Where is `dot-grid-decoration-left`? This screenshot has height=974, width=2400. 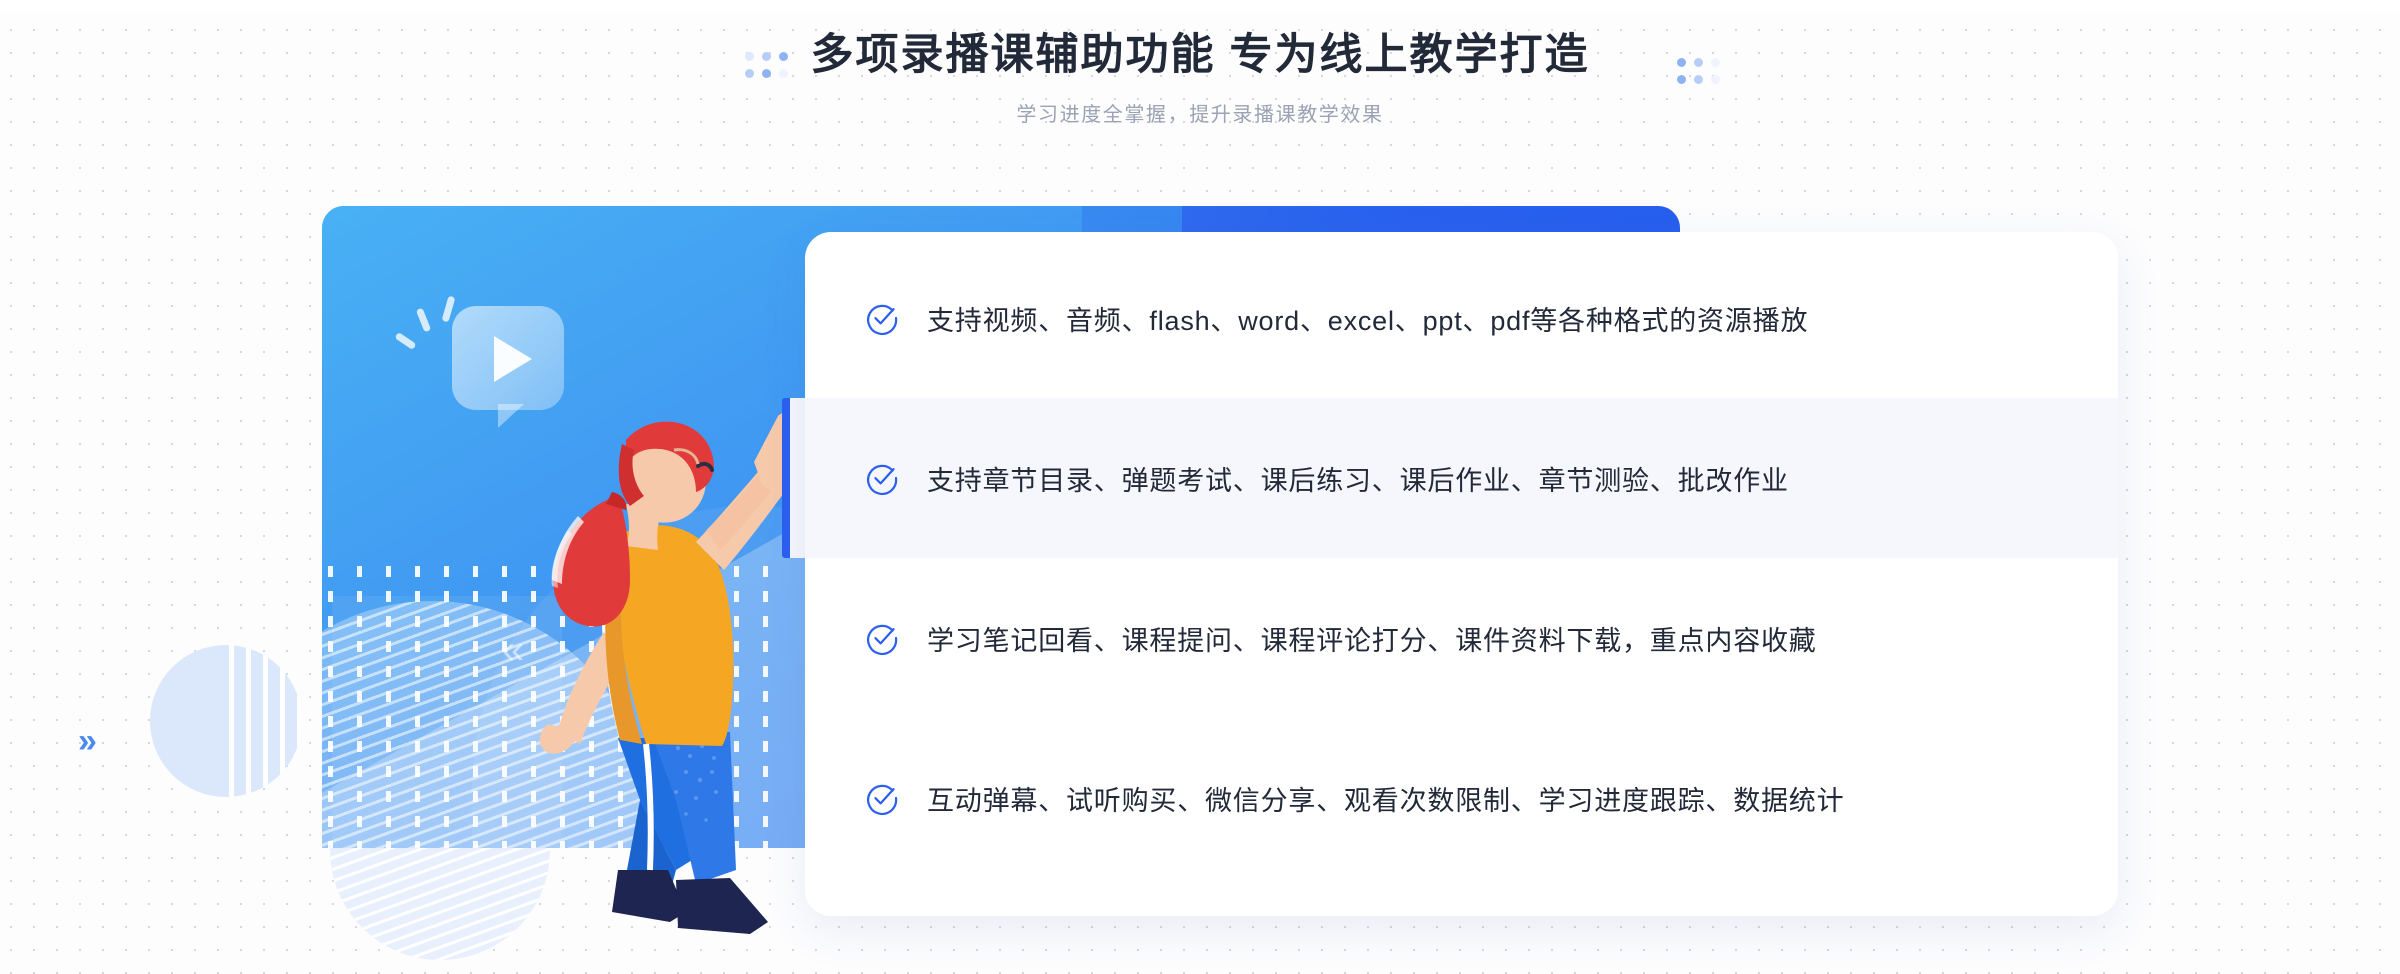 dot-grid-decoration-left is located at coordinates (766, 65).